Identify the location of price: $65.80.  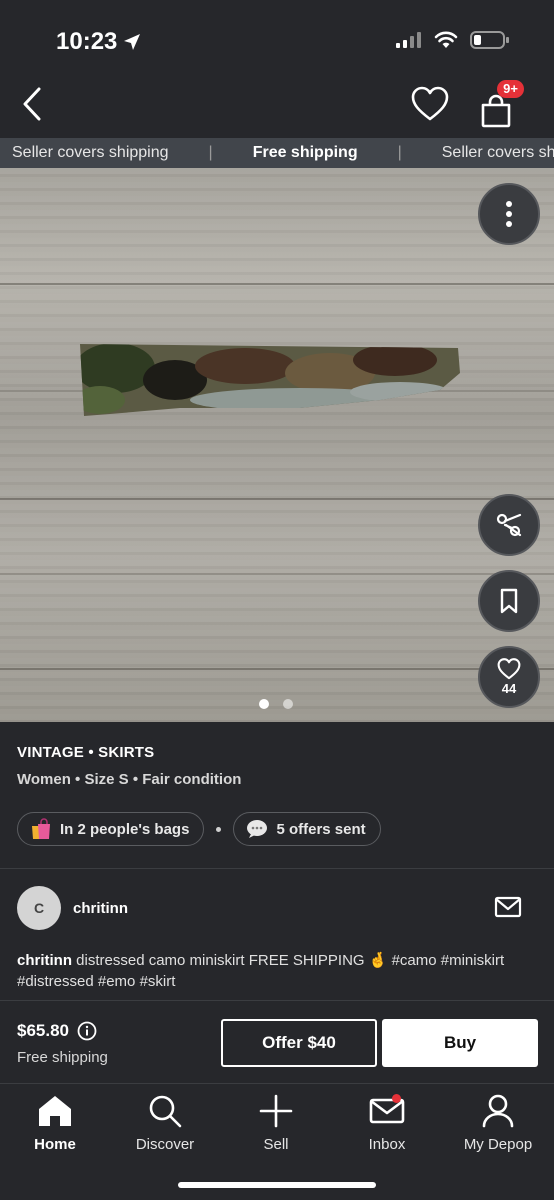
(57, 1031).